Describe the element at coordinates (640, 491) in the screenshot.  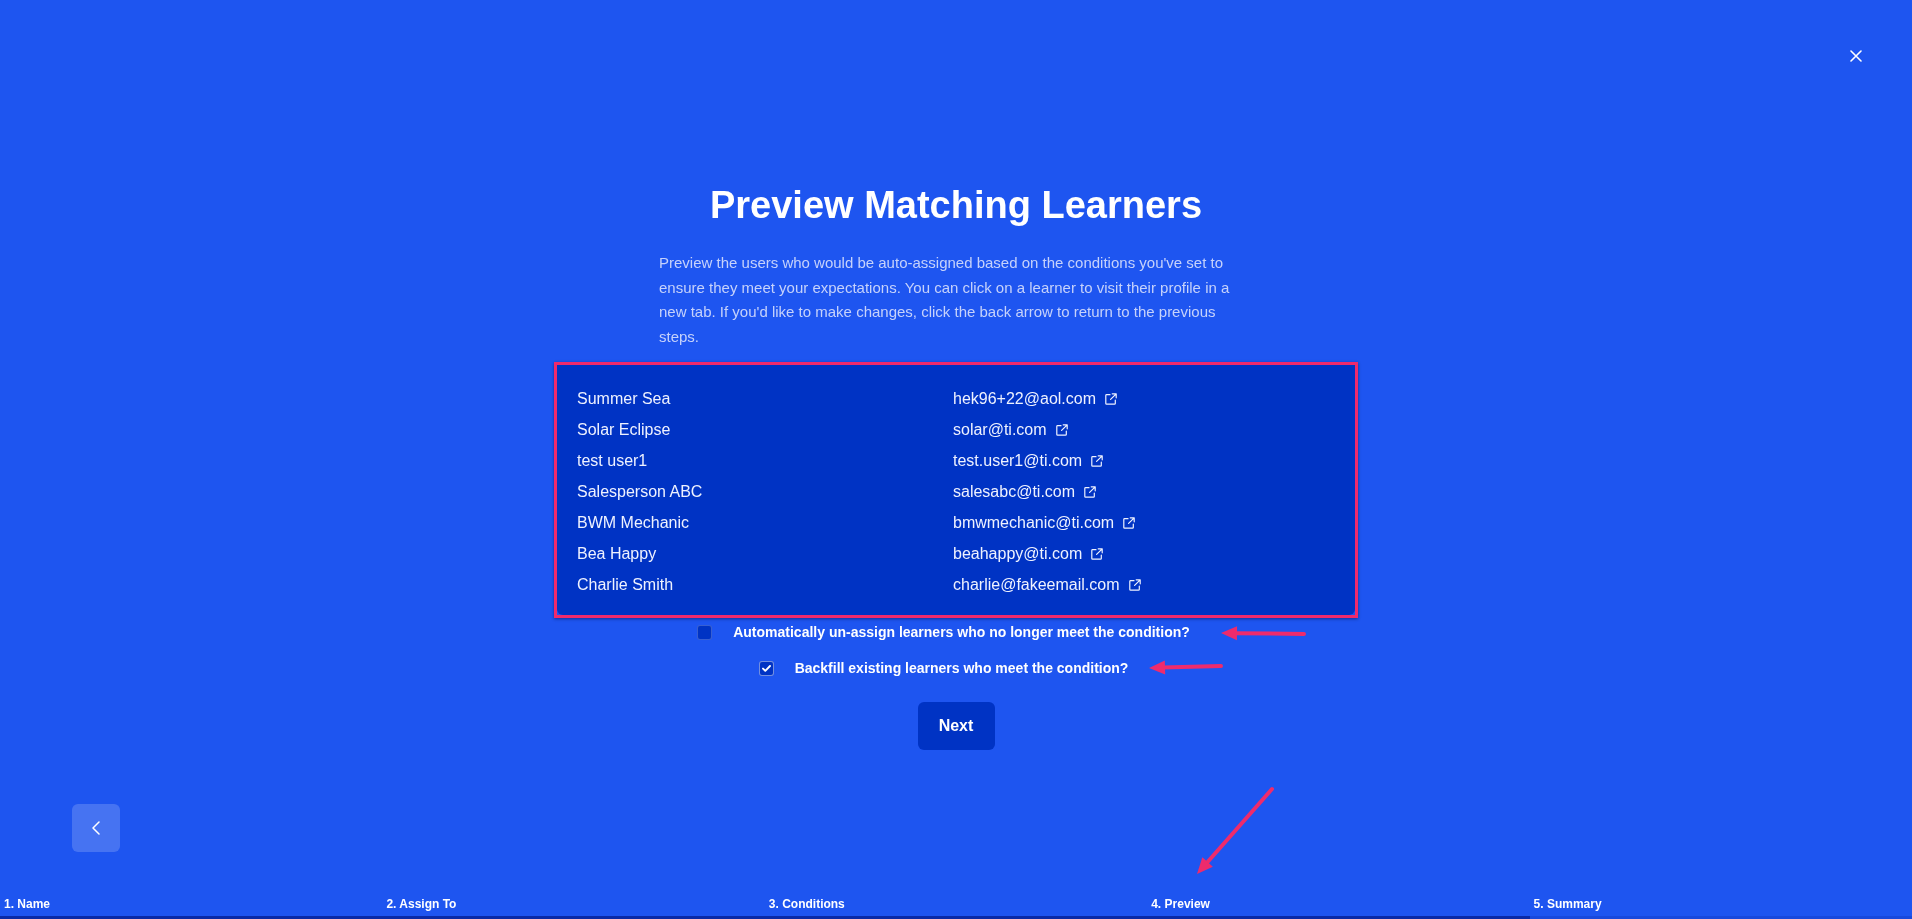
I see `learner-name: Salesperson ABC` at that location.